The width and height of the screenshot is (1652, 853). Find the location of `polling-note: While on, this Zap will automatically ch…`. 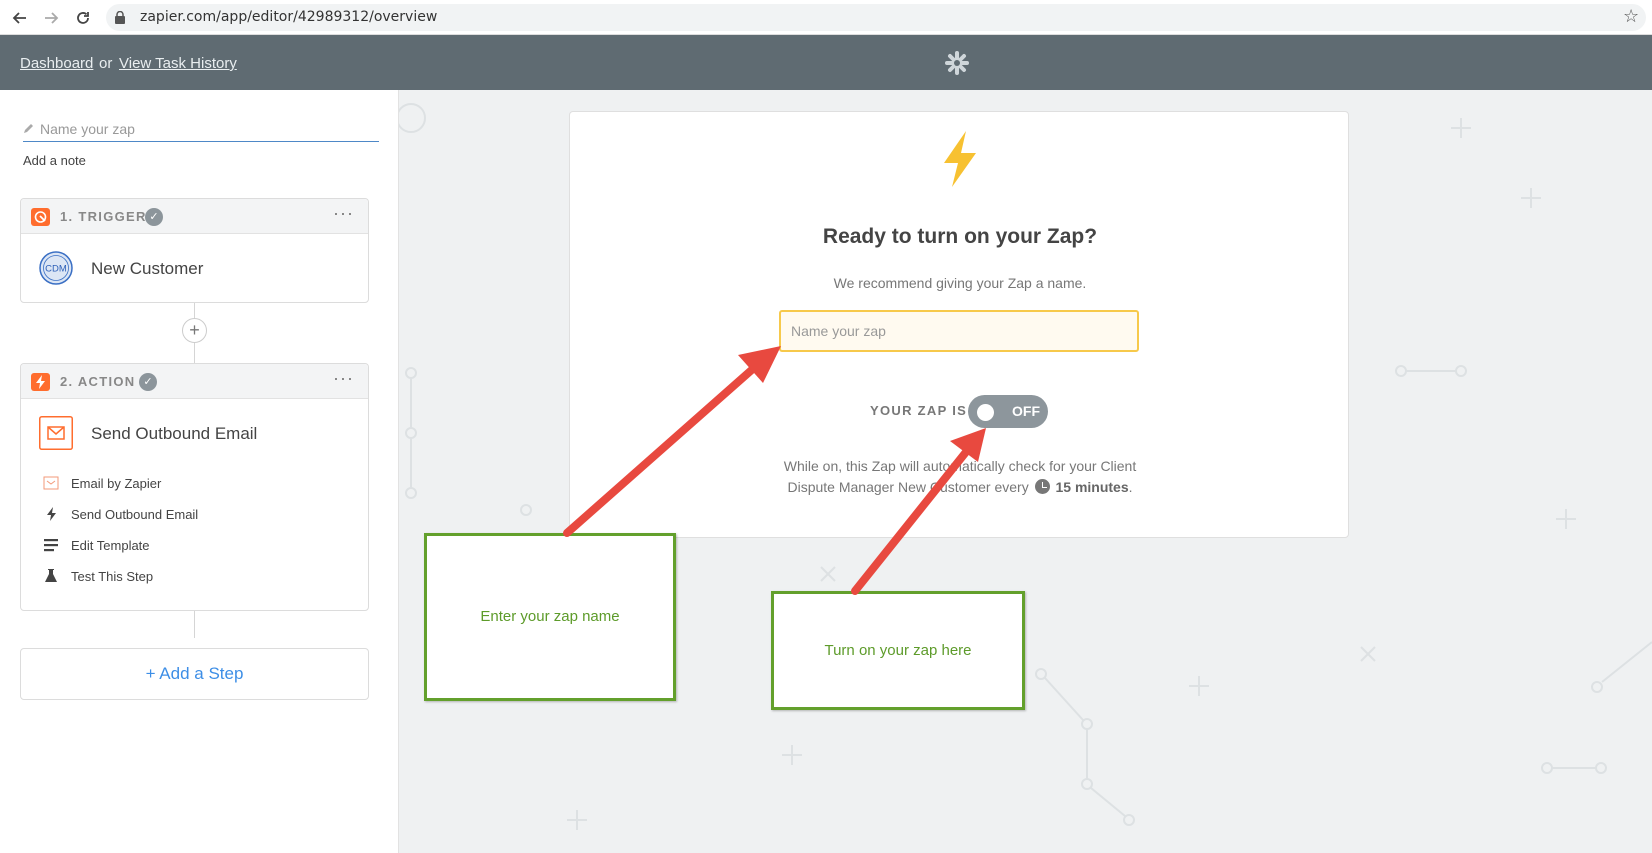

polling-note: While on, this Zap will automatically ch… is located at coordinates (960, 477).